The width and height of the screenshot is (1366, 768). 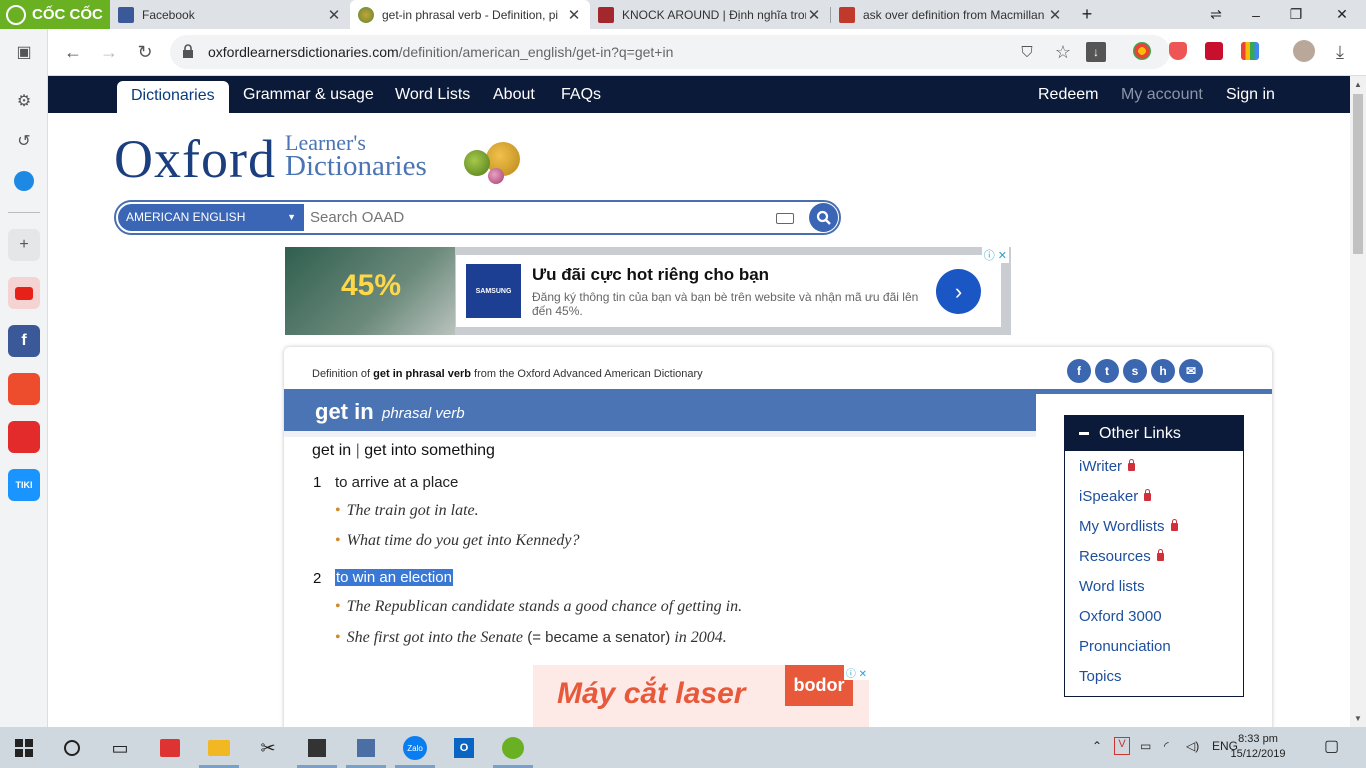 What do you see at coordinates (308, 94) in the screenshot?
I see `nav-grammar-usage: Grammar & usage` at bounding box center [308, 94].